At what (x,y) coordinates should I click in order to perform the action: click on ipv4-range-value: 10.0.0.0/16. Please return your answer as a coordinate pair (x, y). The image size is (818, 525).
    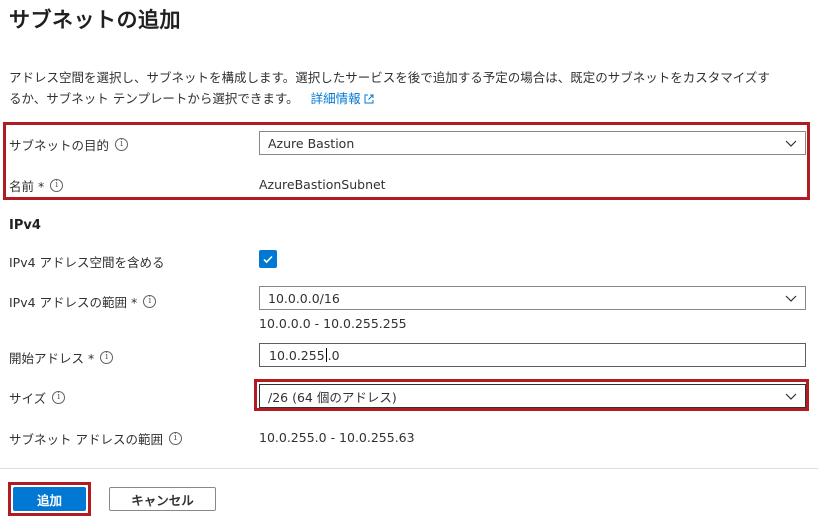
    Looking at the image, I should click on (304, 298).